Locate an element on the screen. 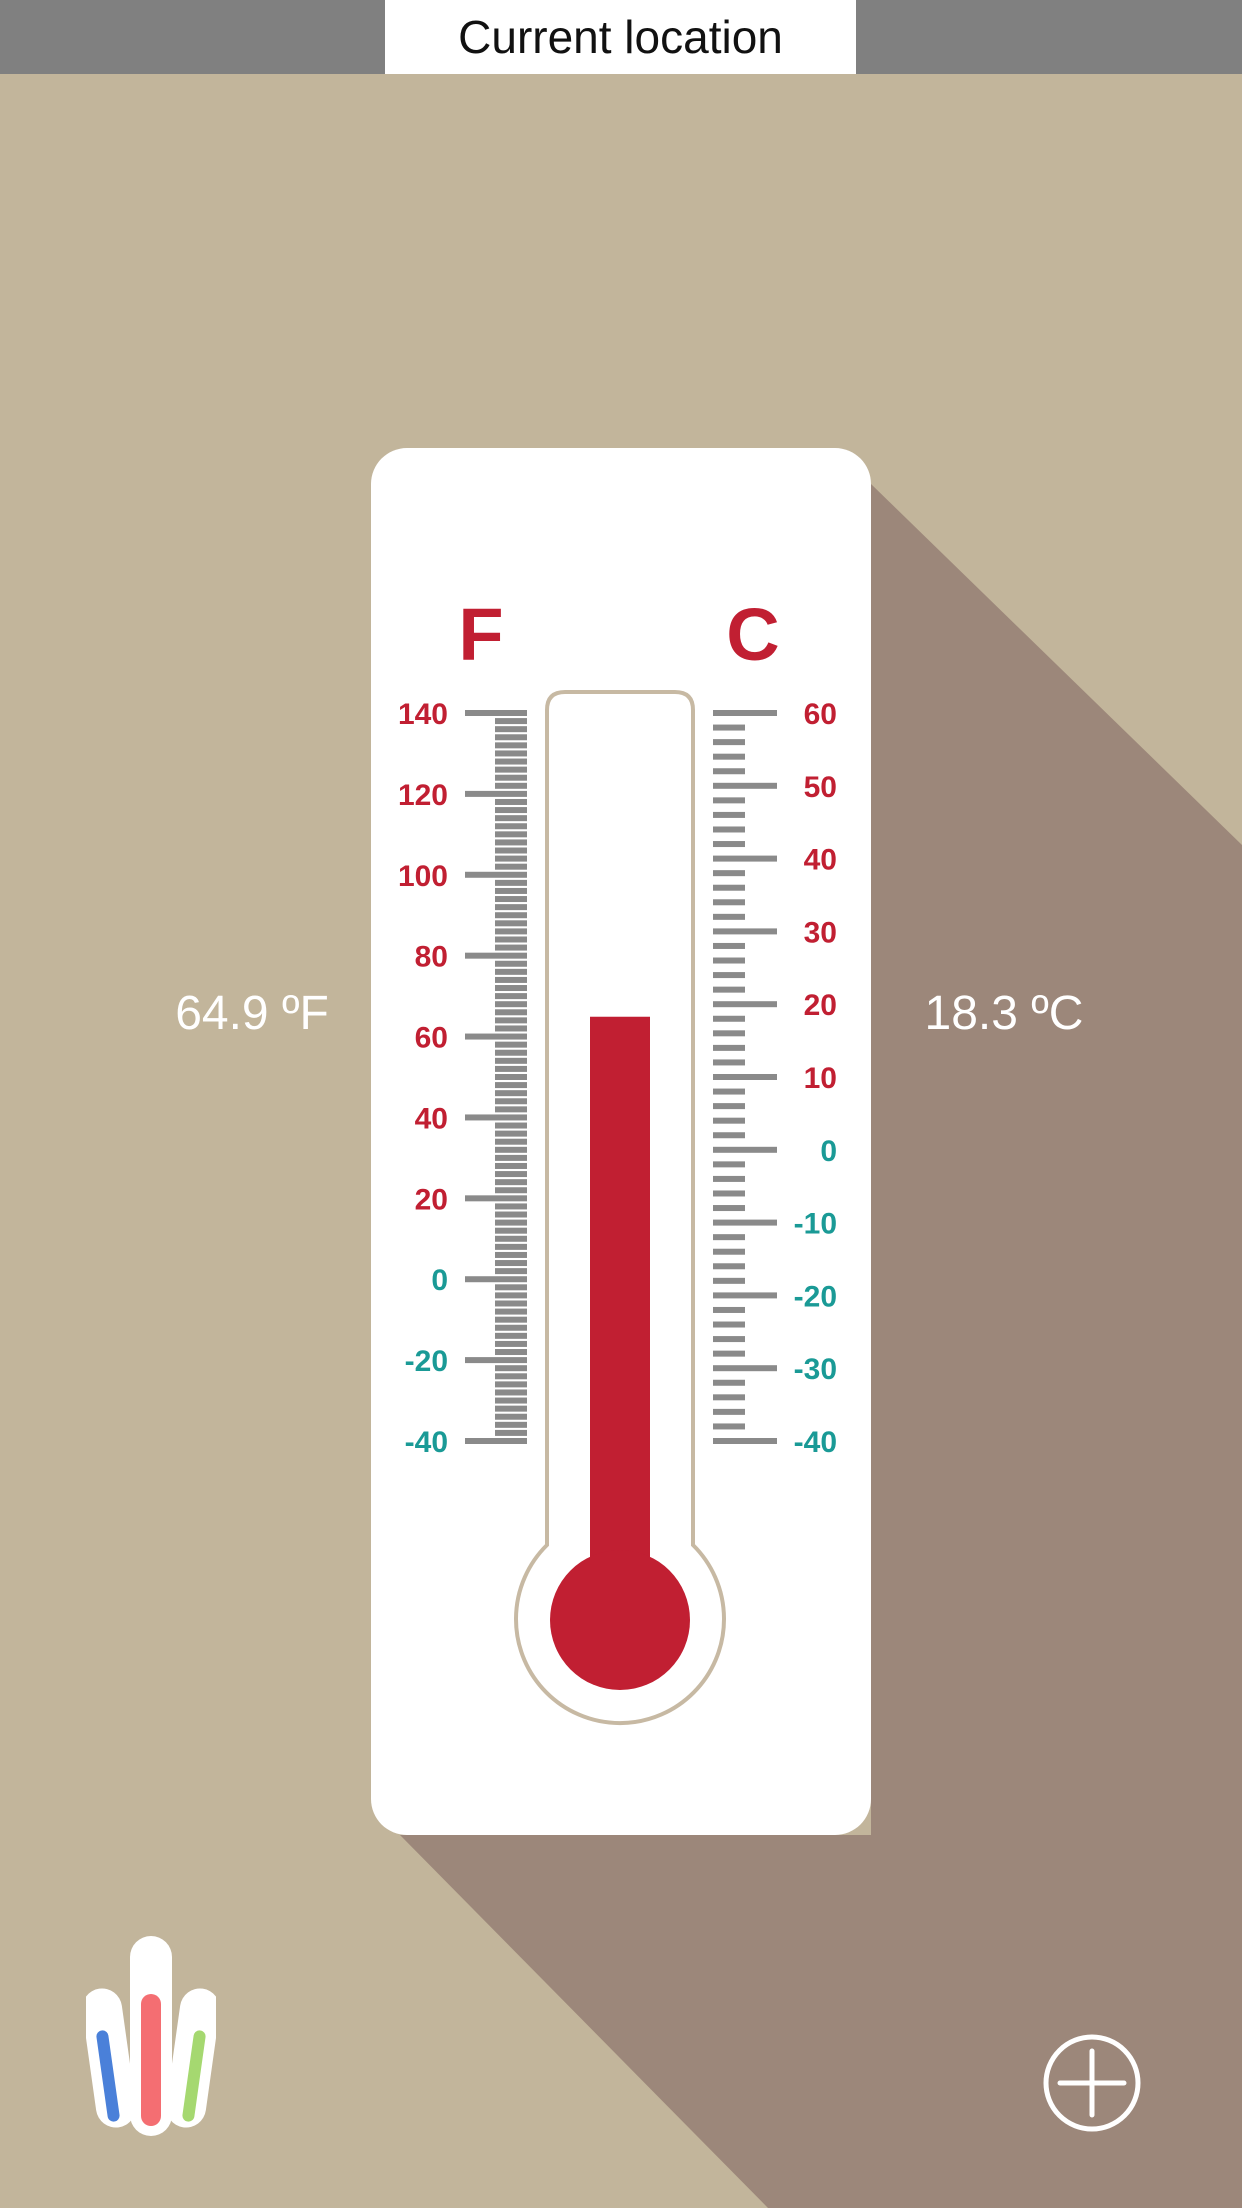 The image size is (1242, 2208). celsius-tick-label: 60 is located at coordinates (820, 714).